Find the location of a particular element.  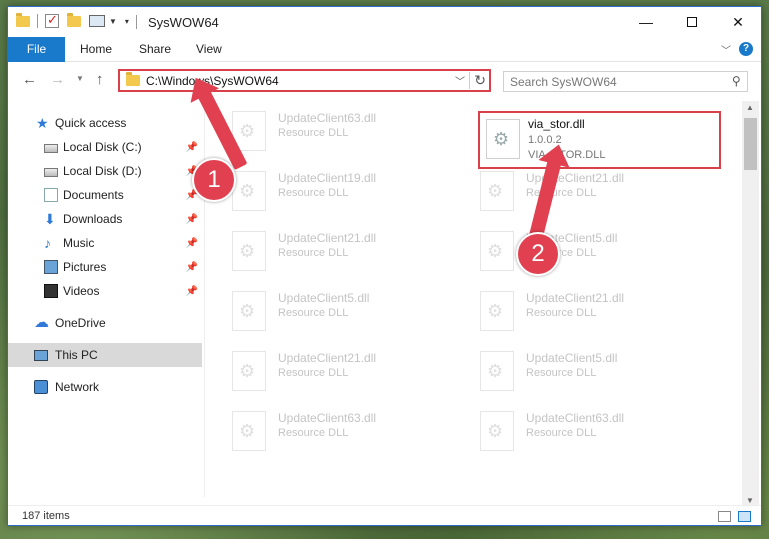

recent-locations-button: ▼ is located at coordinates (80, 78).